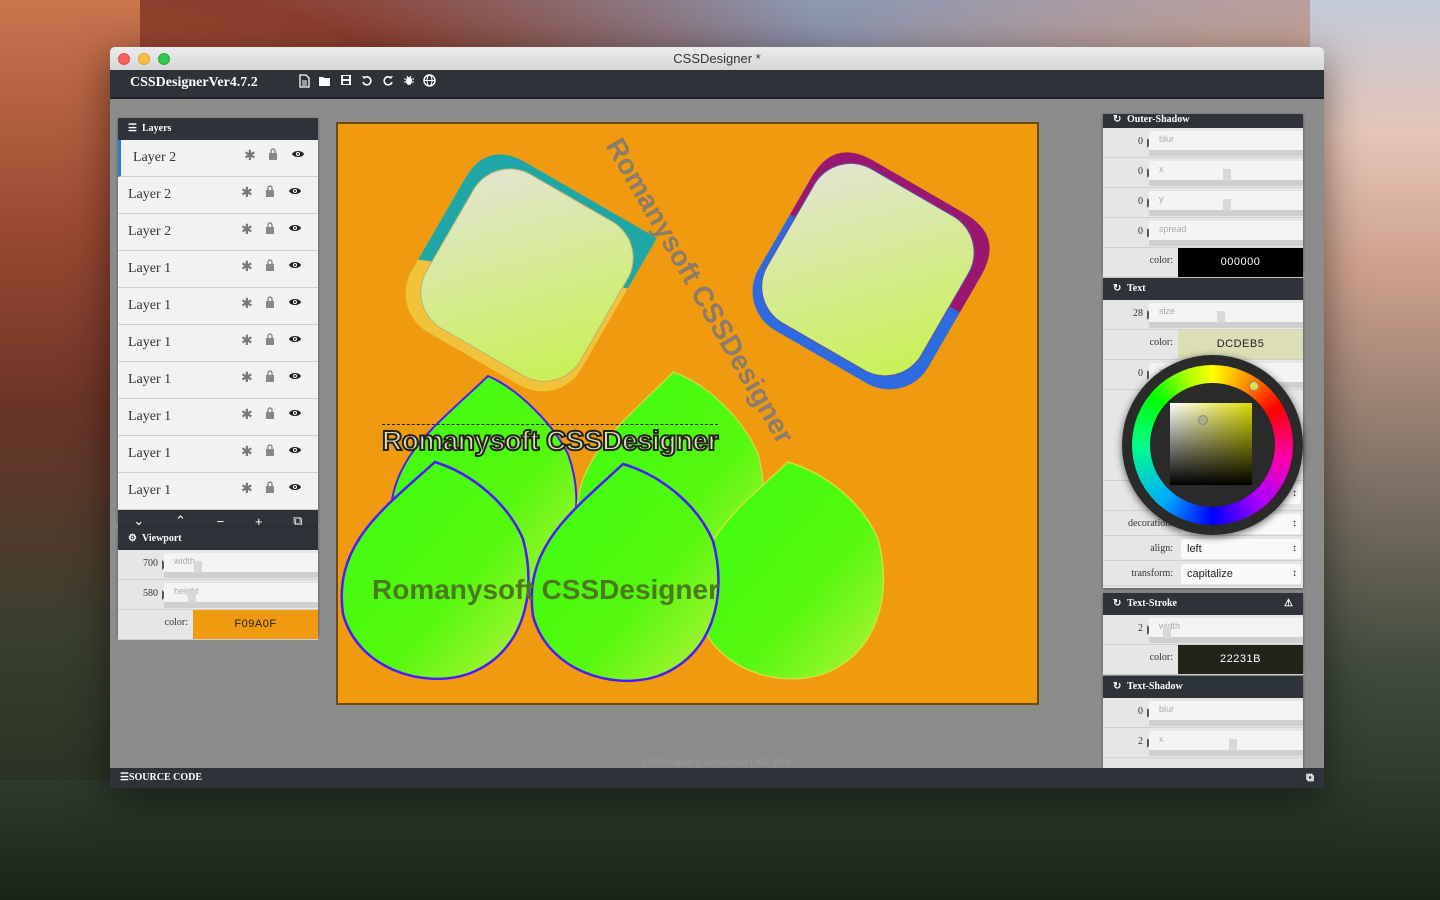 This screenshot has height=900, width=1440. I want to click on undo-icon, so click(366, 82).